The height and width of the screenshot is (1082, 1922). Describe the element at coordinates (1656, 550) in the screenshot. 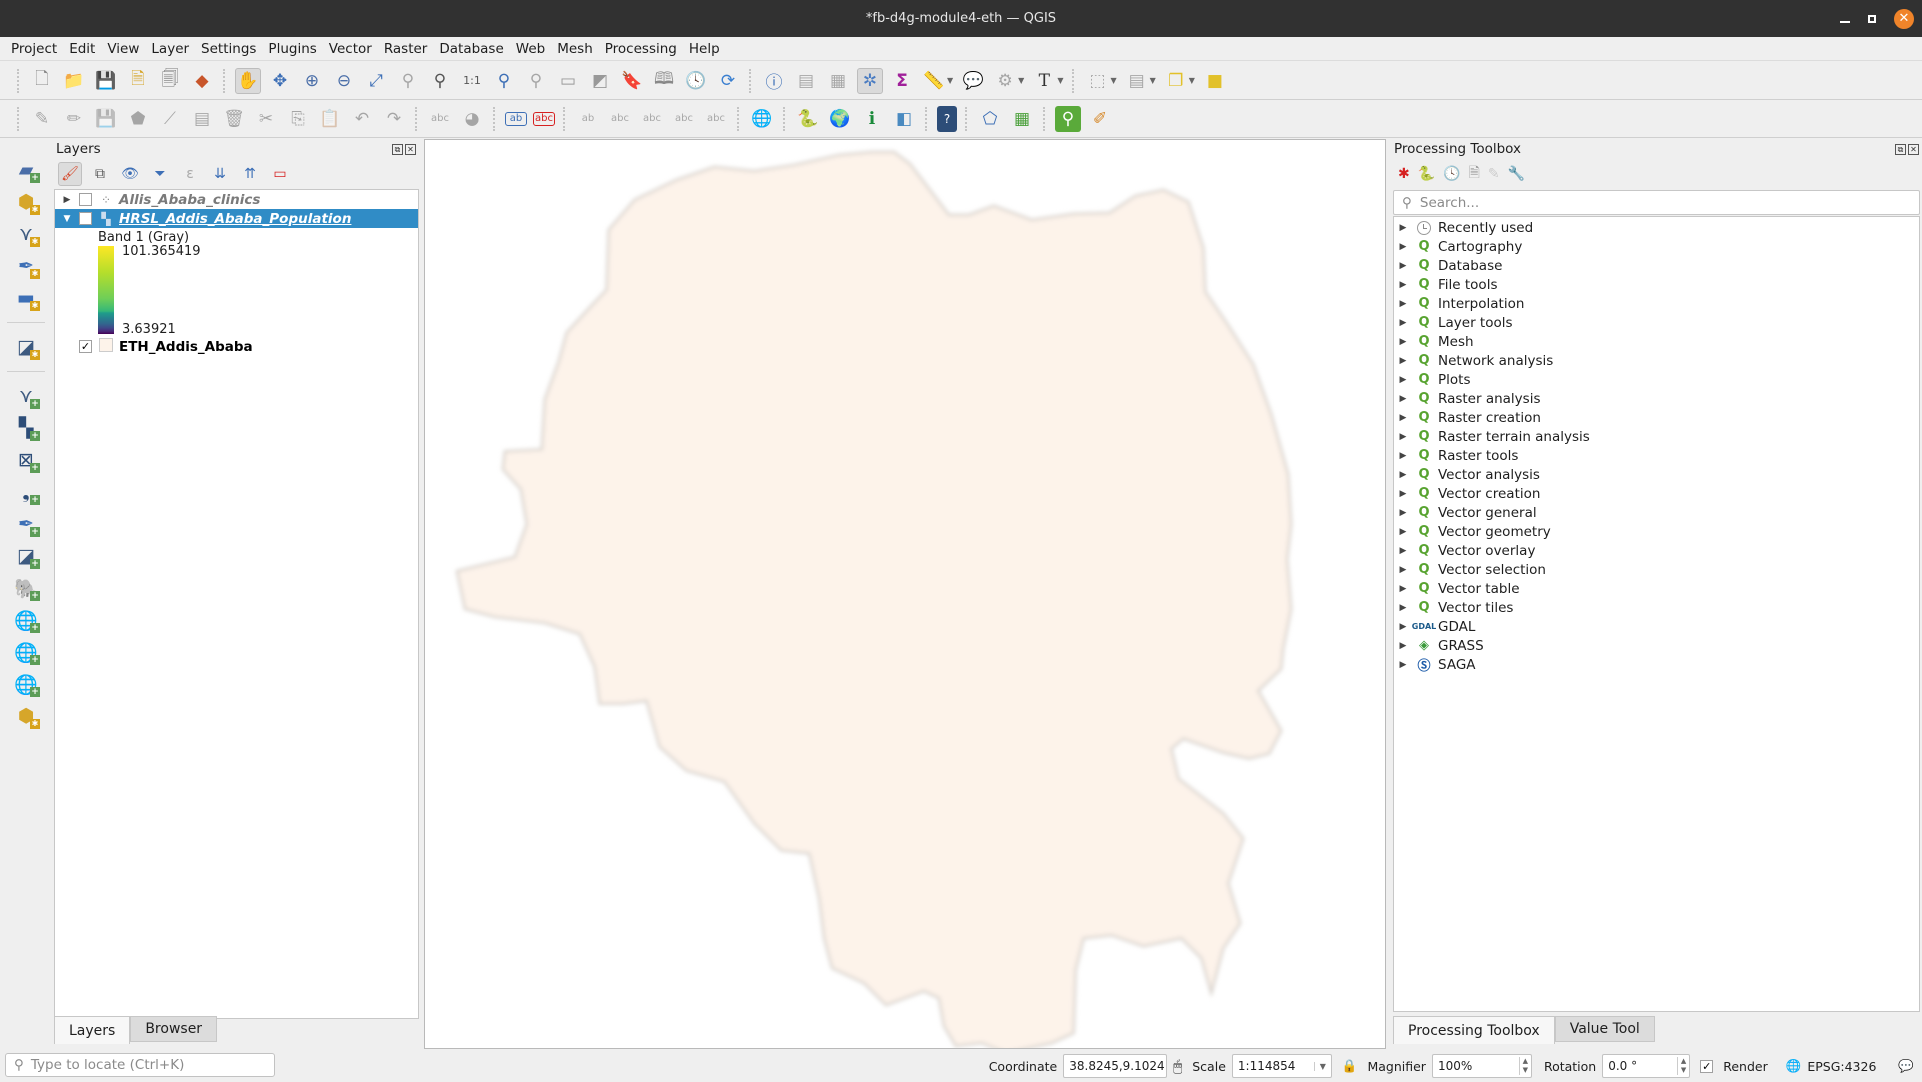

I see `algorithm-group: ▶ Q Vector overlay` at that location.